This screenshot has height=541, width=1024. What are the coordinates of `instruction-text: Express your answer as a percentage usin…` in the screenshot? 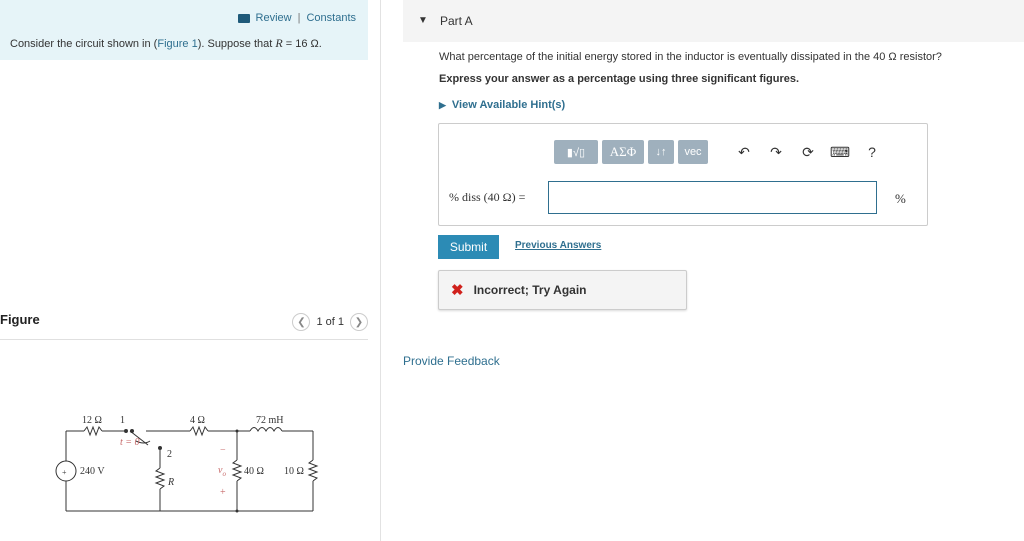 It's located at (619, 79).